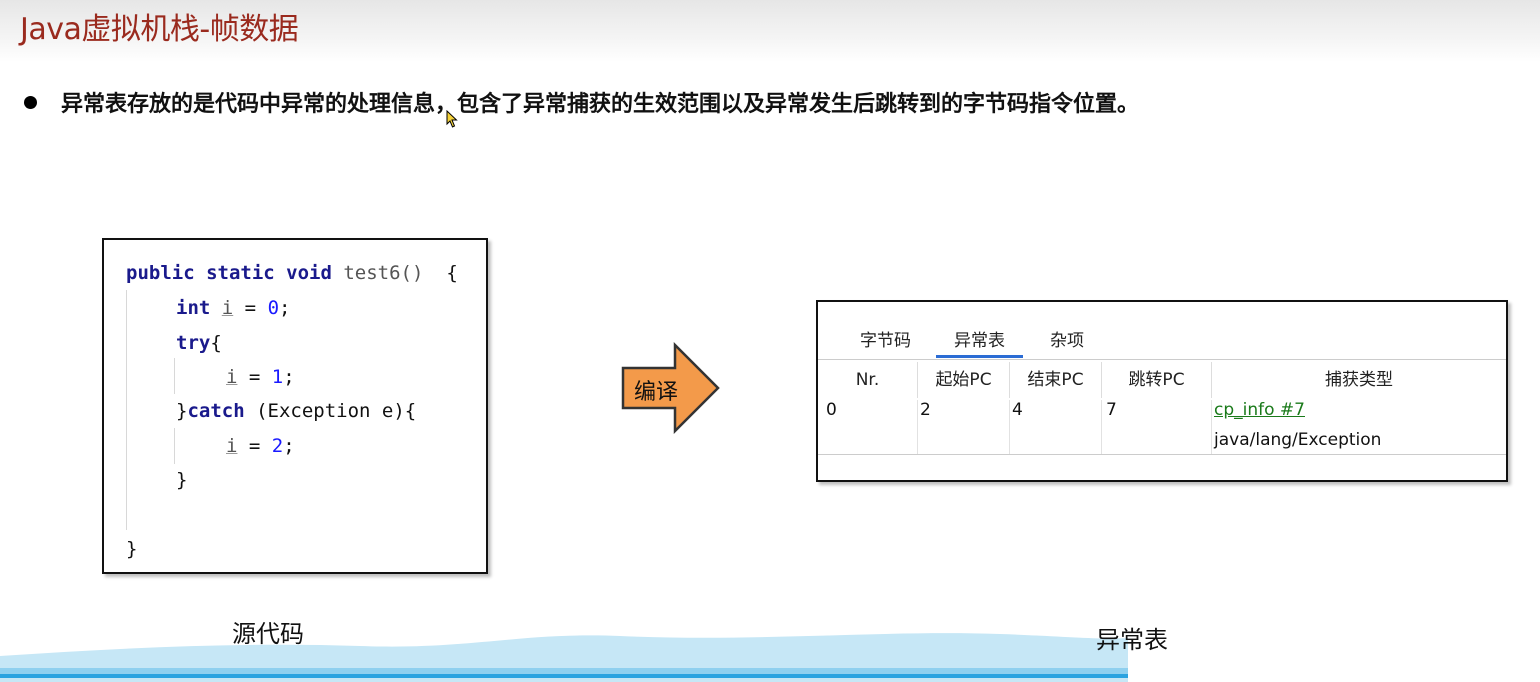 This screenshot has width=1540, height=682. I want to click on code-keyword: public static void, so click(229, 273).